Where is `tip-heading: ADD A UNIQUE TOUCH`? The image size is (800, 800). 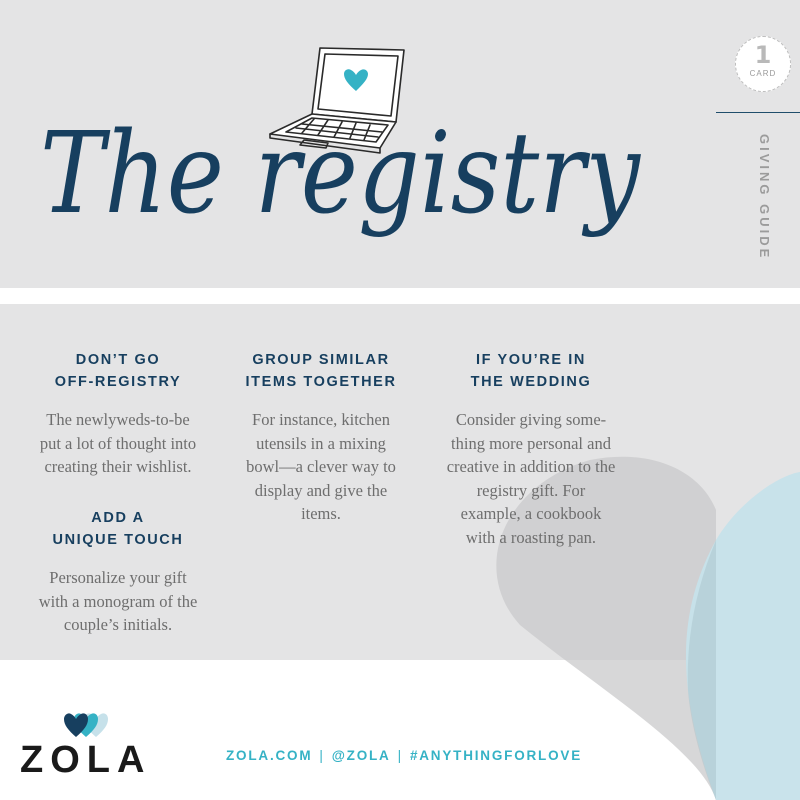 tip-heading: ADD A UNIQUE TOUCH is located at coordinates (118, 529).